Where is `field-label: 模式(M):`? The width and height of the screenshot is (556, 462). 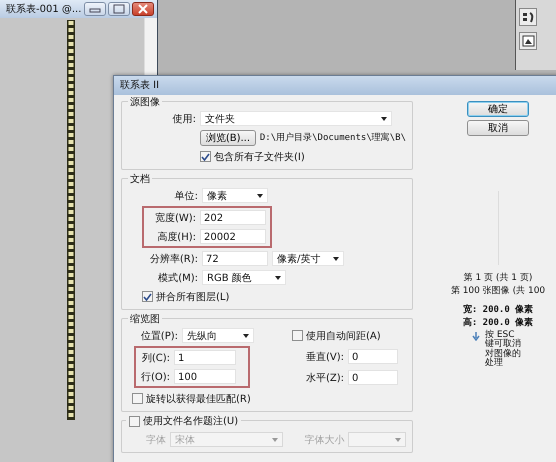 field-label: 模式(M): is located at coordinates (177, 278).